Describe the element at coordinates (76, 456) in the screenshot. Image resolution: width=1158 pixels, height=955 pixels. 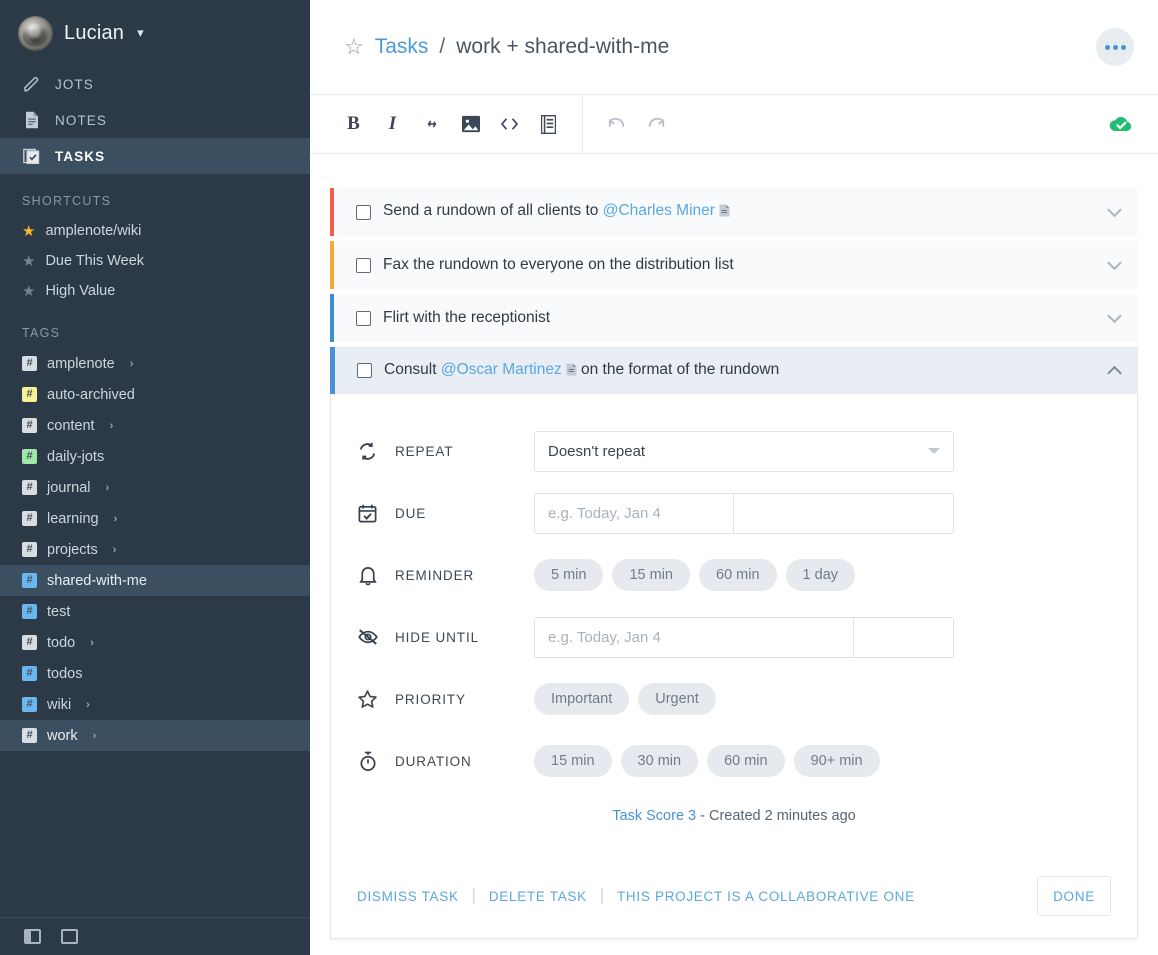
I see `tag-label: daily-jots` at that location.